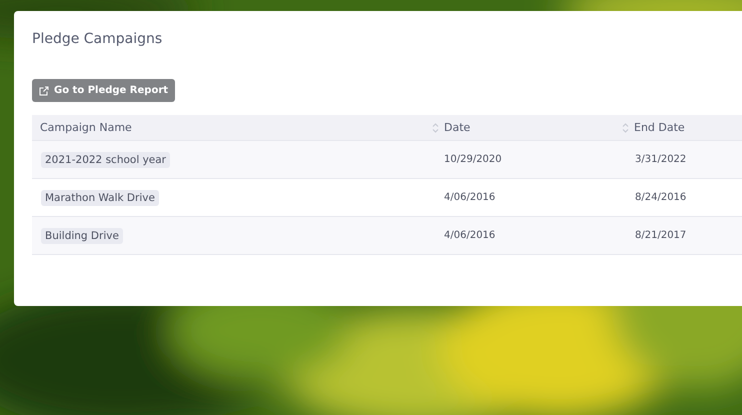  What do you see at coordinates (44, 91) in the screenshot?
I see `external-link-icon` at bounding box center [44, 91].